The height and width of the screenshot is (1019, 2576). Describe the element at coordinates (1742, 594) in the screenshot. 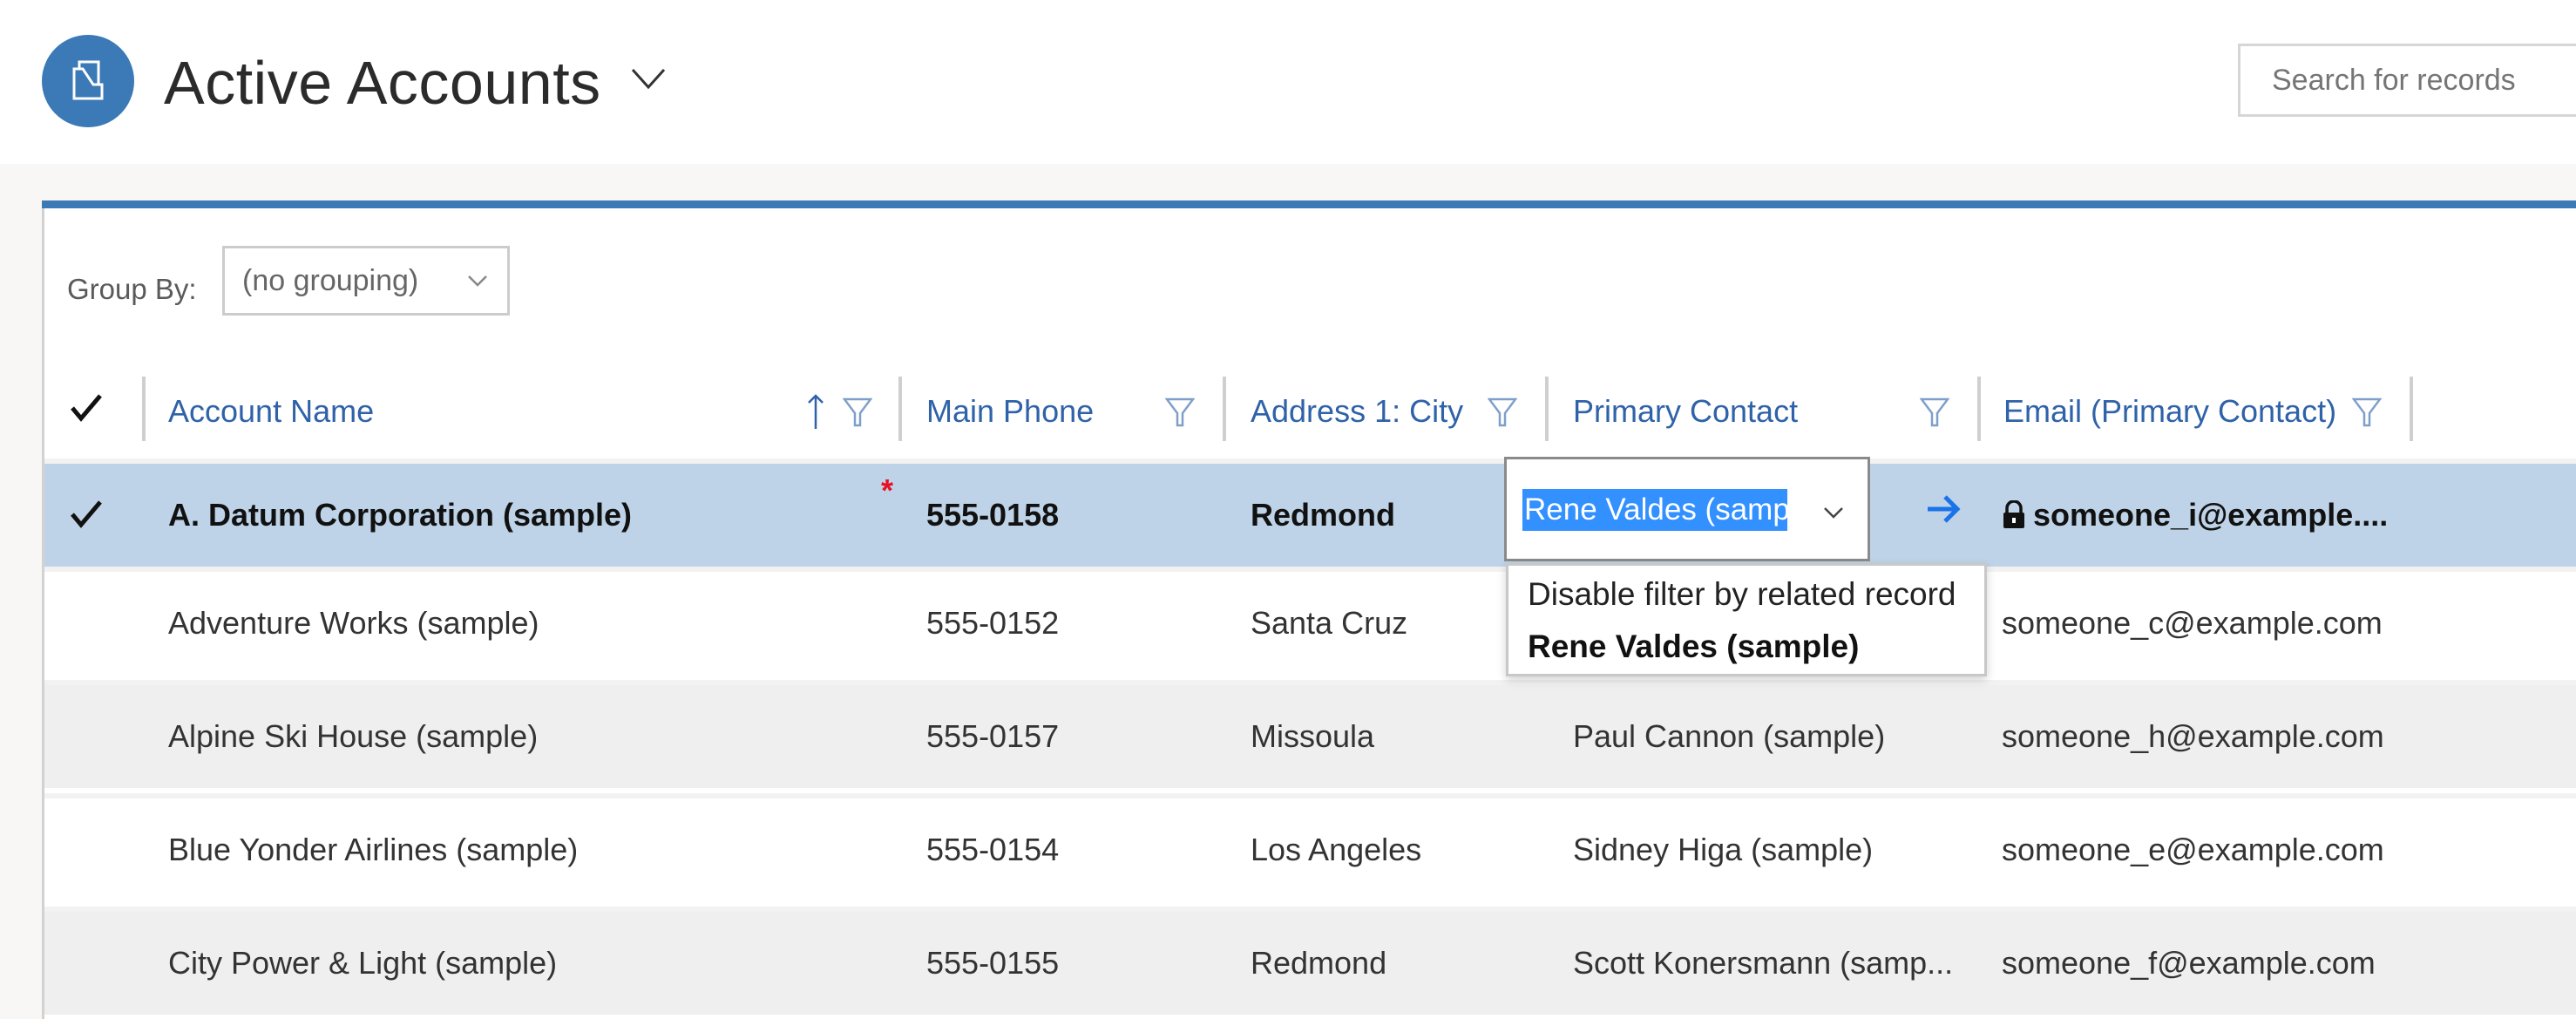

I see `dropdown-item-disable-filter: Disable filter by related record` at that location.